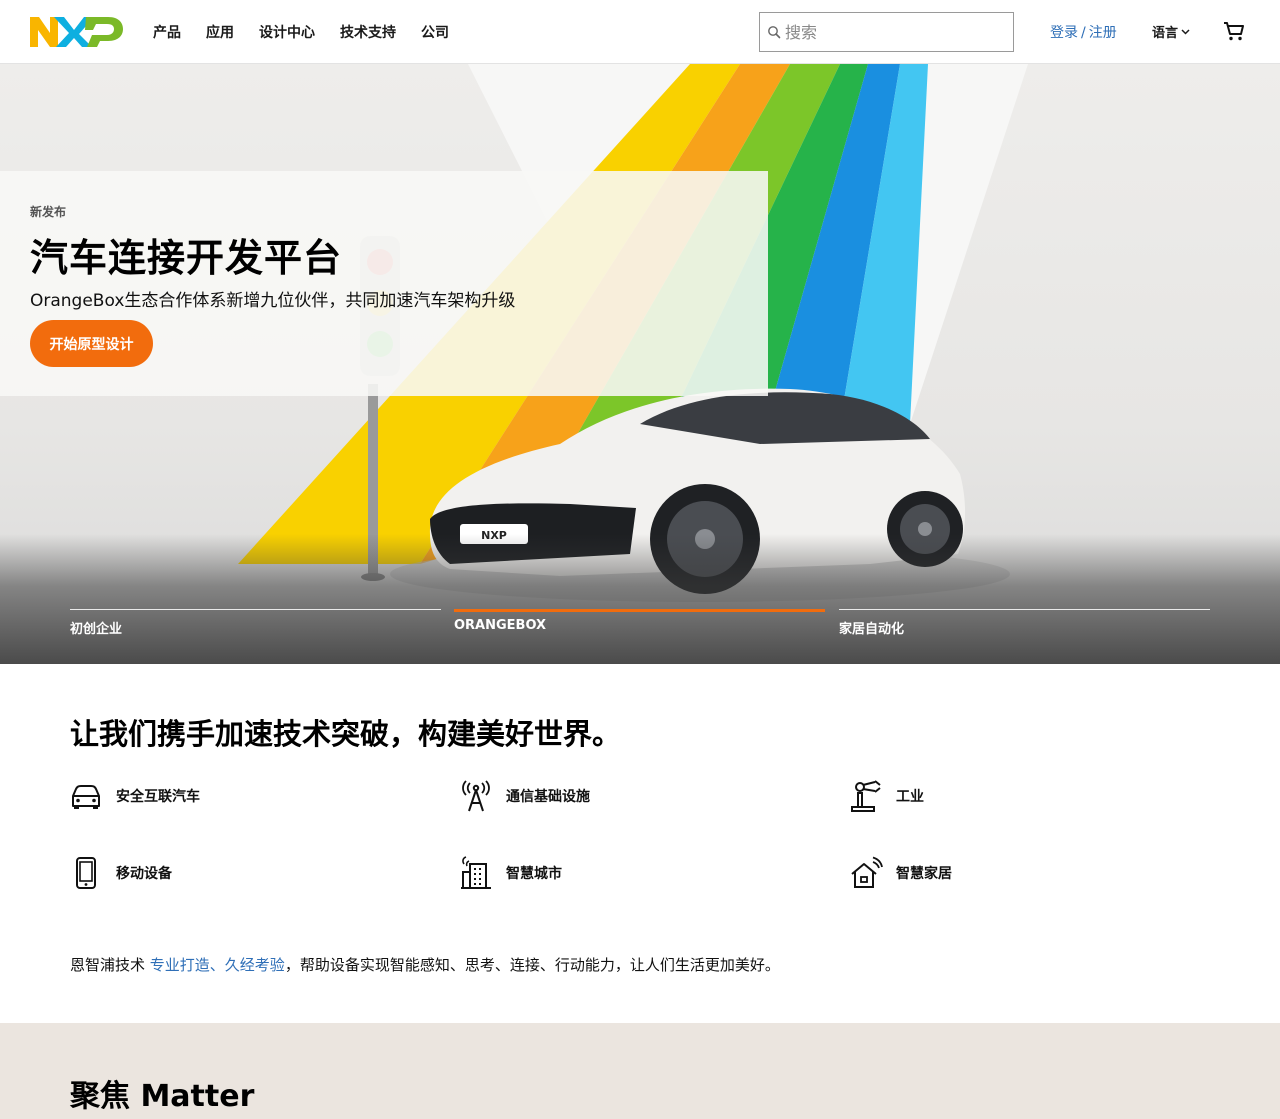  I want to click on matter-title: 聚焦 Matter, so click(162, 1096).